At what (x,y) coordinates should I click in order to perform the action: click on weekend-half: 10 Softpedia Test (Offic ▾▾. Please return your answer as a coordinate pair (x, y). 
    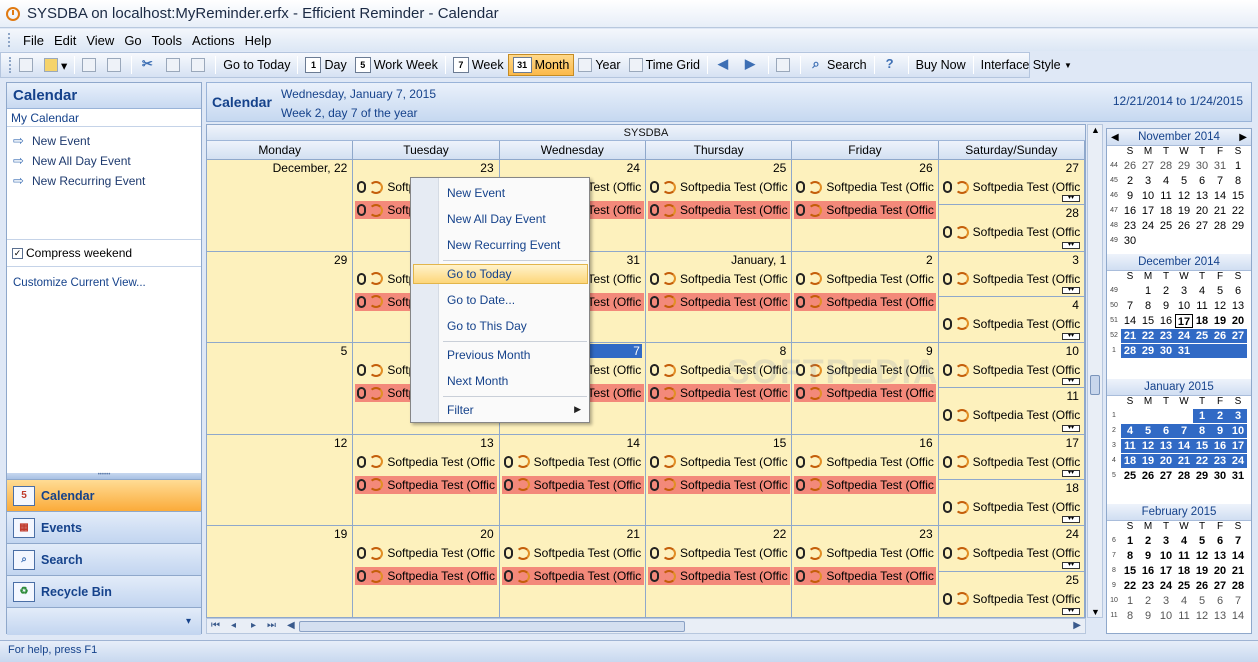
    Looking at the image, I should click on (1011, 366).